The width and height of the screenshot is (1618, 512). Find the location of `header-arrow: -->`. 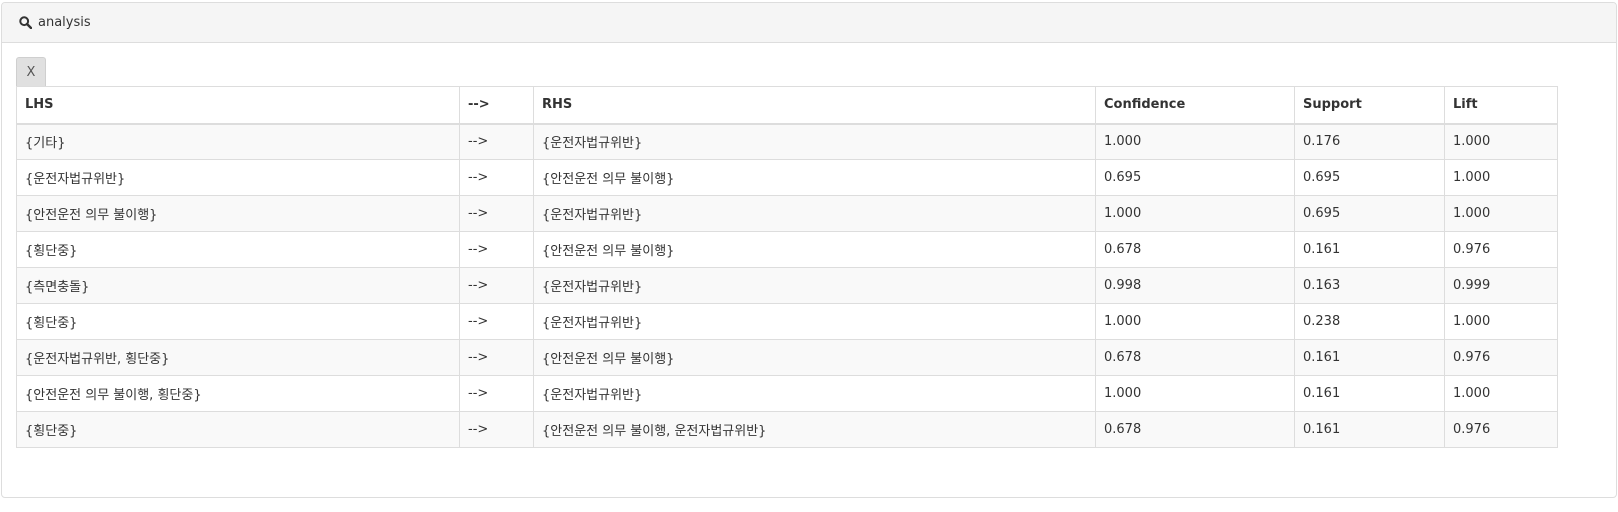

header-arrow: --> is located at coordinates (496, 105).